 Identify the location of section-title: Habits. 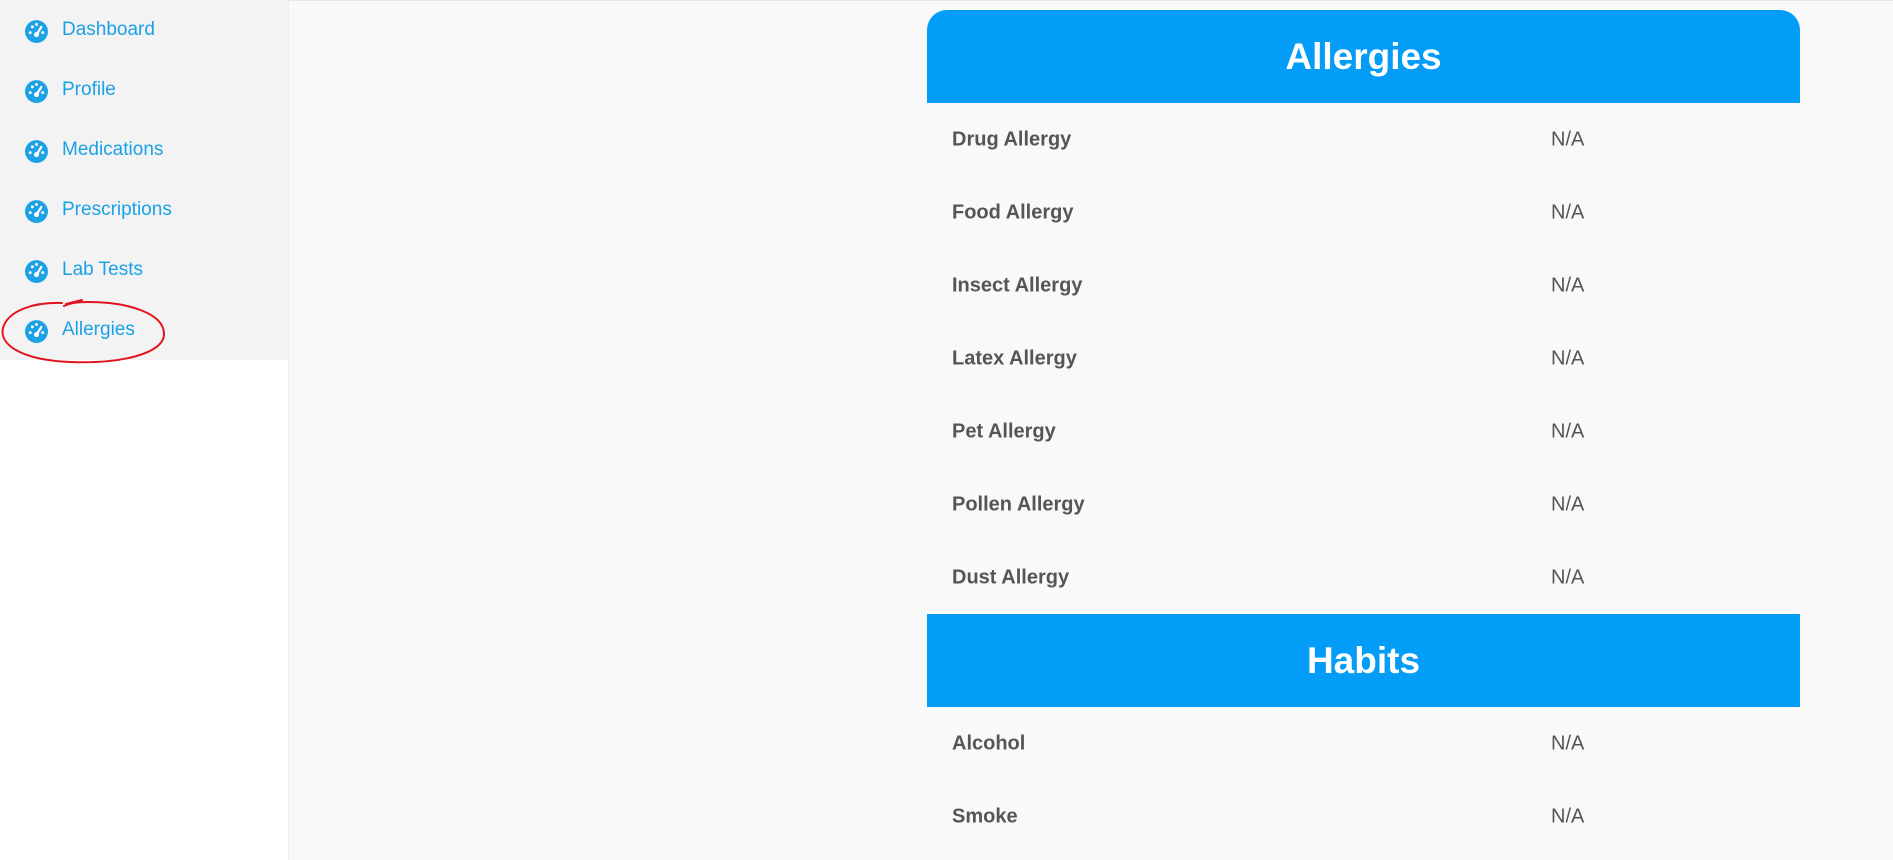
(1363, 660).